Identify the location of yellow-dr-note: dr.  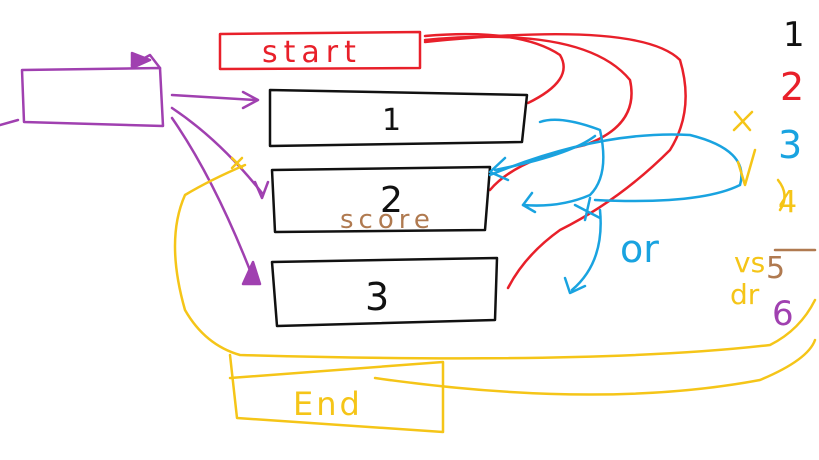
(745, 294).